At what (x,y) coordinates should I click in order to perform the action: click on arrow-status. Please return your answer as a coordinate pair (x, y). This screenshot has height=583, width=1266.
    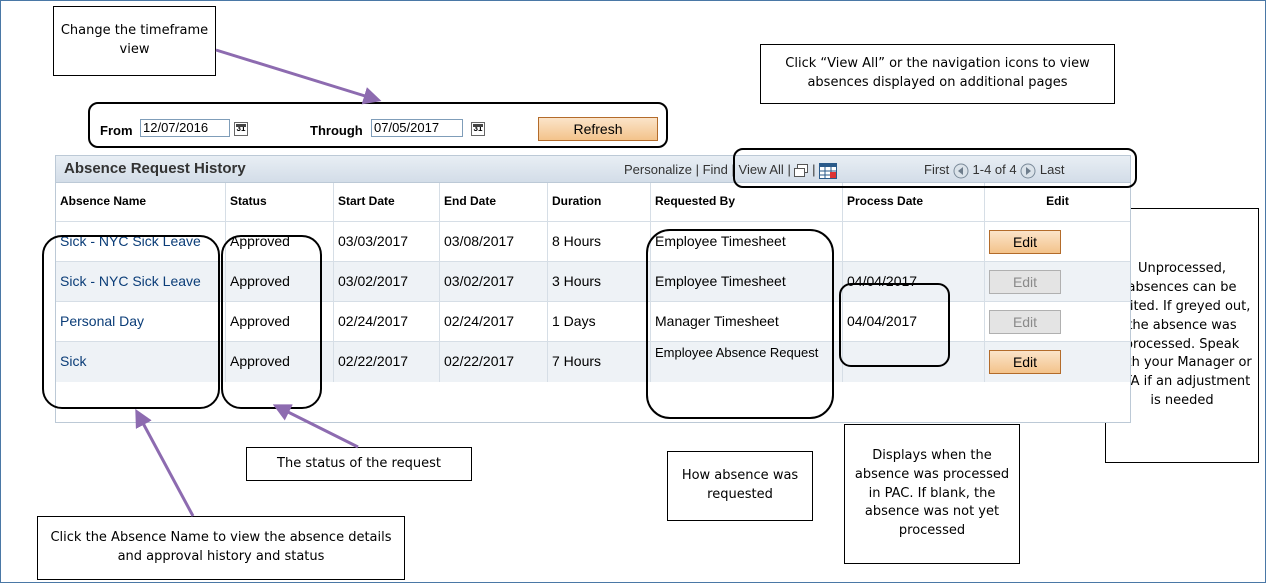
    Looking at the image, I should click on (315, 426).